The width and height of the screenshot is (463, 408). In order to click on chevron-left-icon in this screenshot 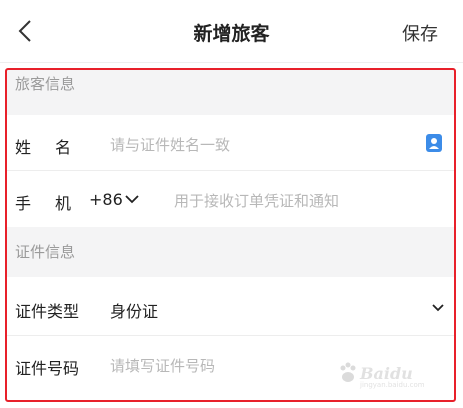, I will do `click(24, 31)`.